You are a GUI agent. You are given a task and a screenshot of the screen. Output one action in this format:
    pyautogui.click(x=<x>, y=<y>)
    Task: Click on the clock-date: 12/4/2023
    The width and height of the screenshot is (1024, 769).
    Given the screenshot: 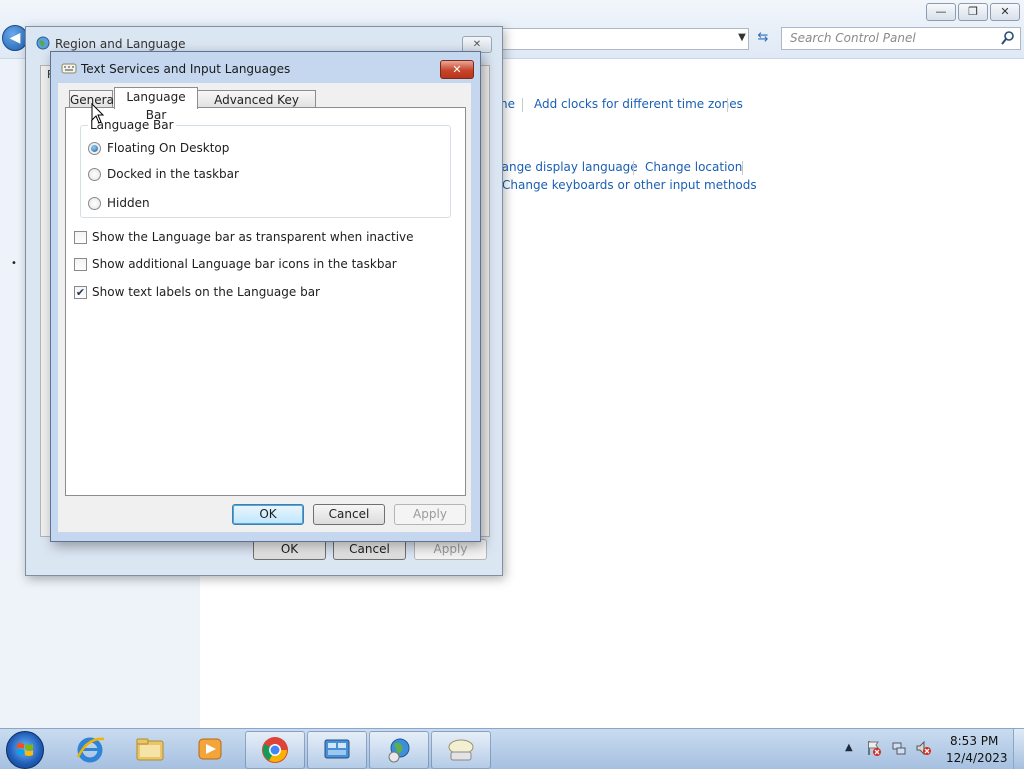 What is the action you would take?
    pyautogui.click(x=977, y=758)
    